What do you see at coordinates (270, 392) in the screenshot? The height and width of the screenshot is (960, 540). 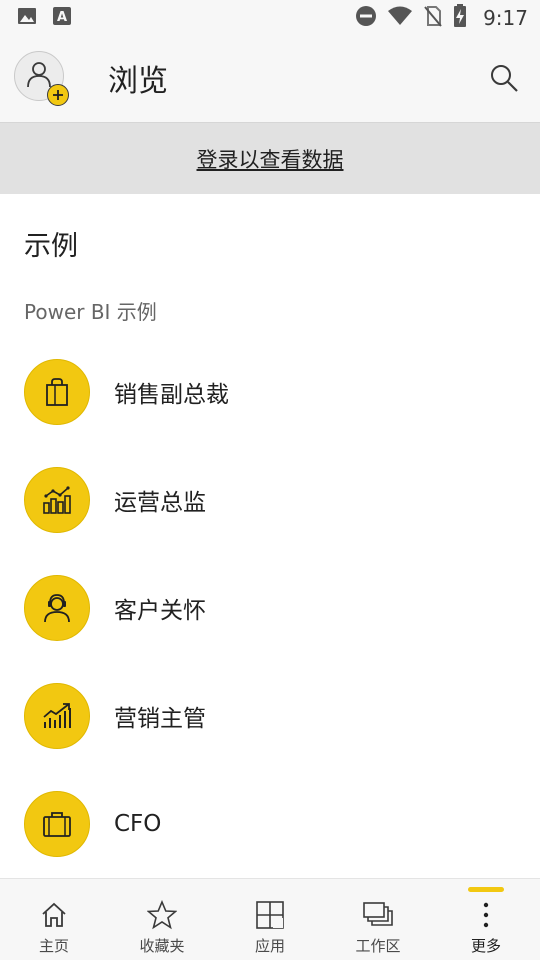 I see `sample-item-vp-sales: 销售副总裁` at bounding box center [270, 392].